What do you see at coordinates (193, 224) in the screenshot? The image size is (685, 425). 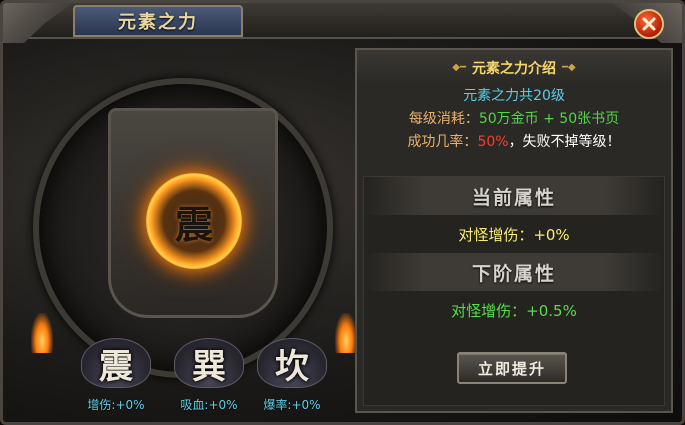 I see `active-element-glyph: 震` at bounding box center [193, 224].